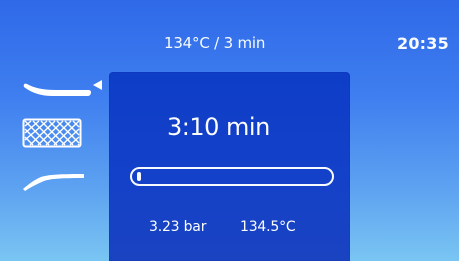 The height and width of the screenshot is (261, 459). I want to click on remaining-time: 3:10 min, so click(218, 127).